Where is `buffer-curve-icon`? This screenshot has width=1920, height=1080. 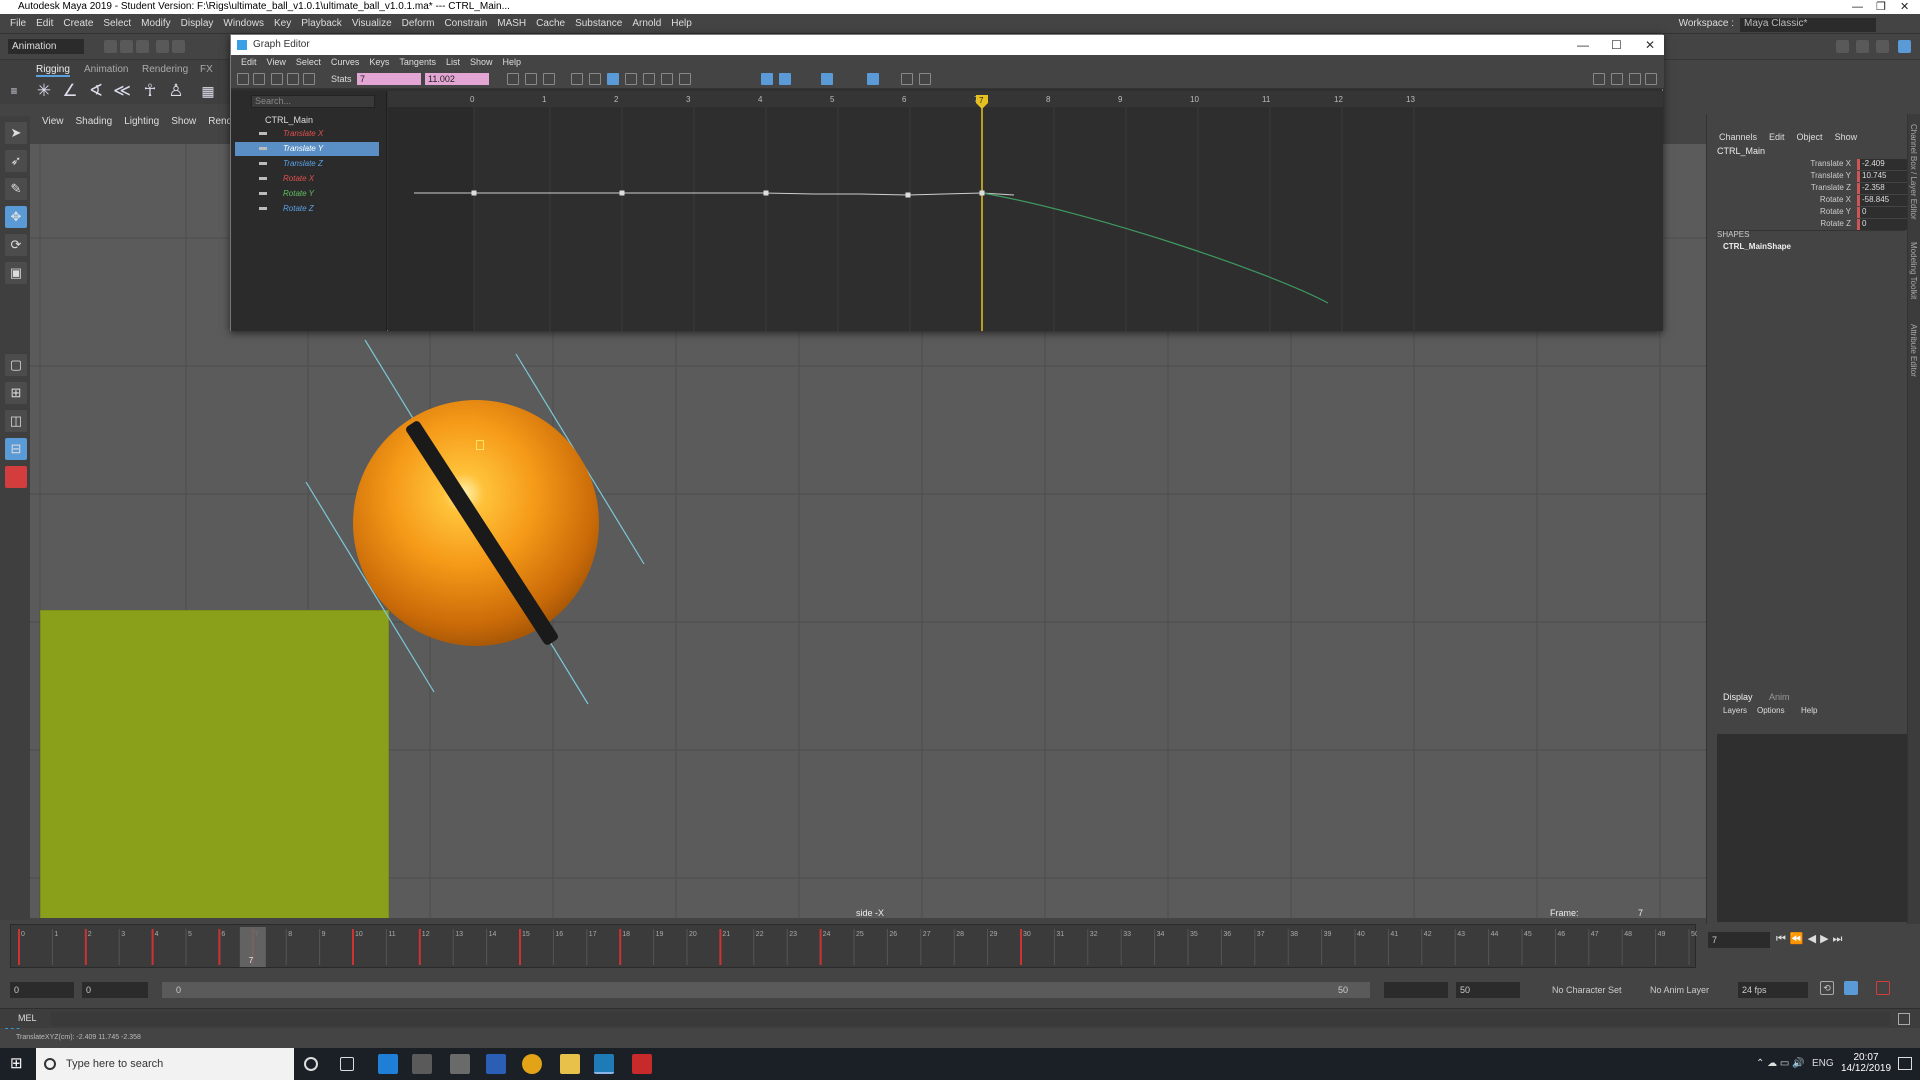
buffer-curve-icon is located at coordinates (873, 79).